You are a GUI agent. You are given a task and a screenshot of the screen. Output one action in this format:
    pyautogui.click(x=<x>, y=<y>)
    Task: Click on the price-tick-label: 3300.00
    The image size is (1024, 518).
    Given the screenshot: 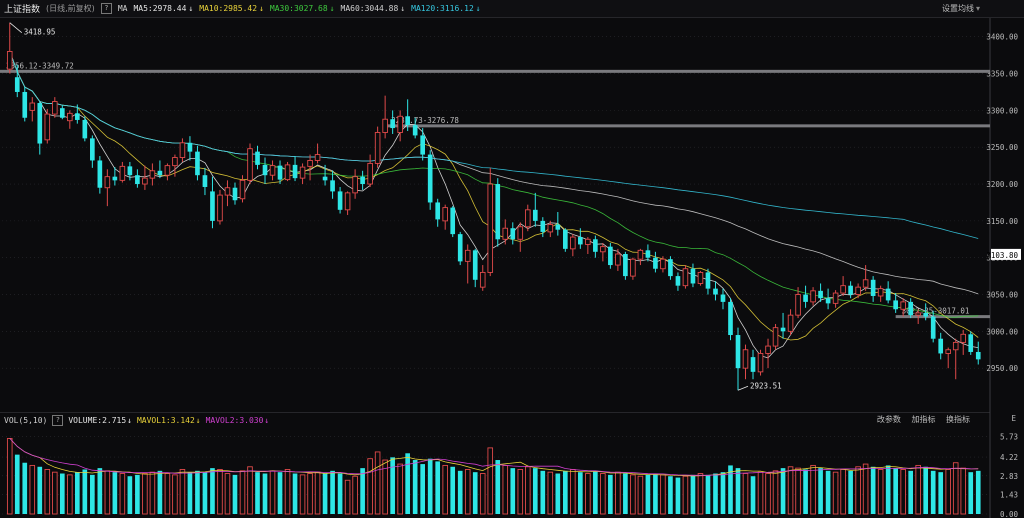 What is the action you would take?
    pyautogui.click(x=1002, y=110)
    